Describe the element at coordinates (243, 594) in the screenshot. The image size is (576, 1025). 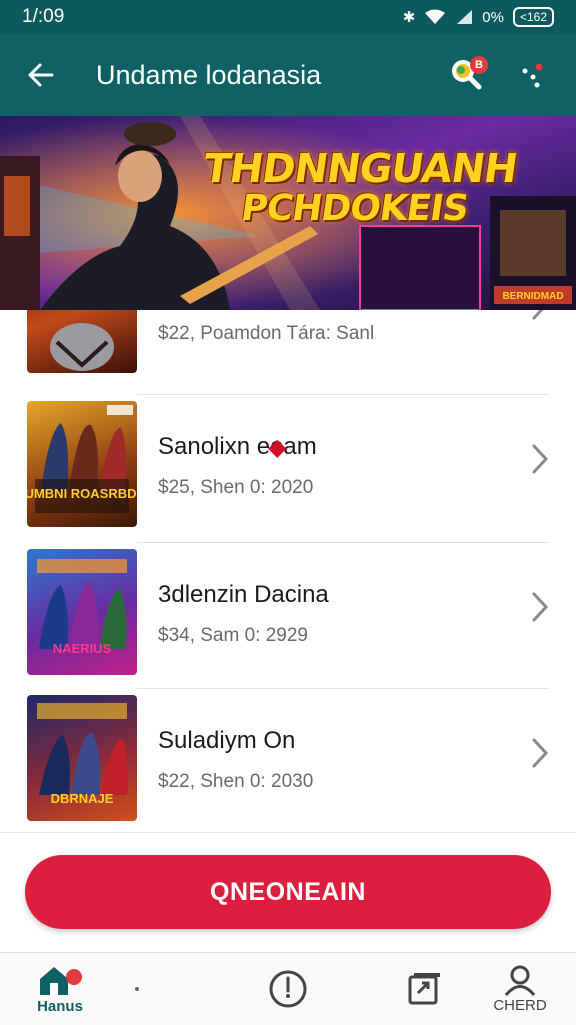
I see `list-item-title: 3dlenzin Dacina` at that location.